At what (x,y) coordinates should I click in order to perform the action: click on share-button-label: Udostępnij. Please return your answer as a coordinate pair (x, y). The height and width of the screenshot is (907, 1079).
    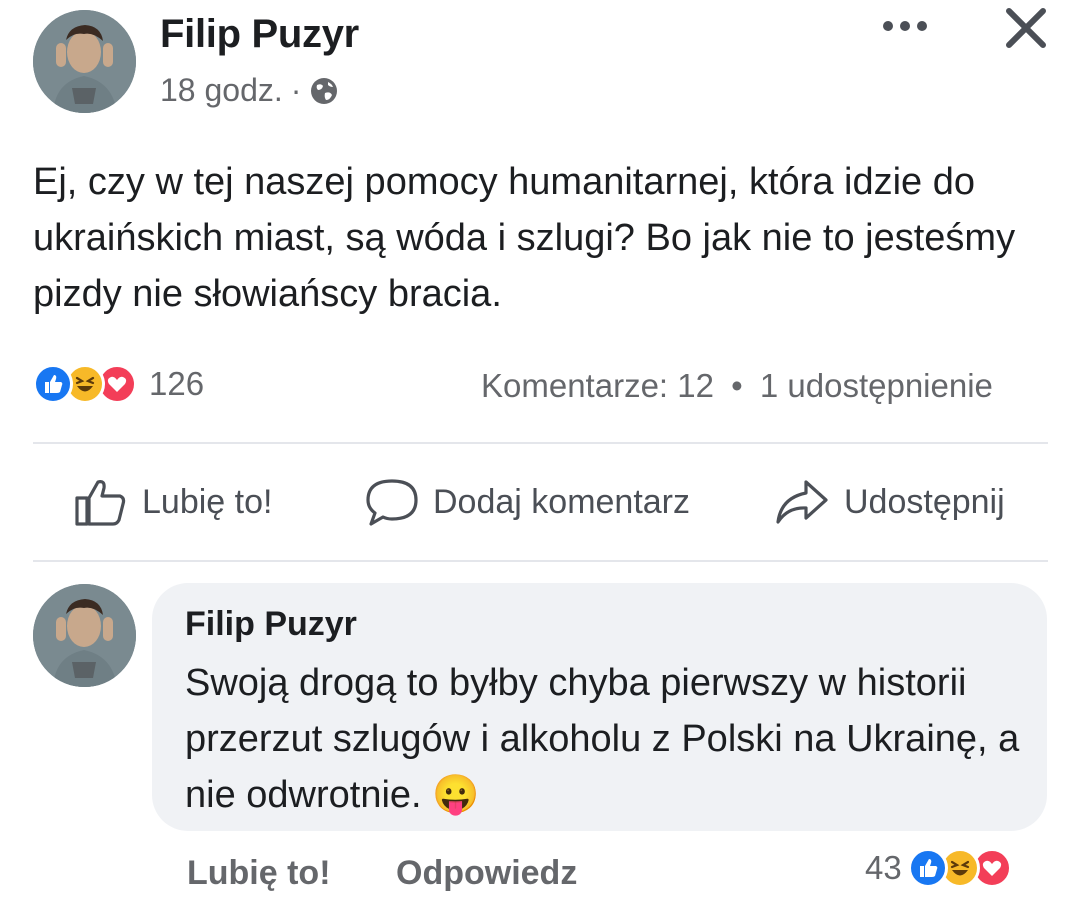
    Looking at the image, I should click on (924, 501).